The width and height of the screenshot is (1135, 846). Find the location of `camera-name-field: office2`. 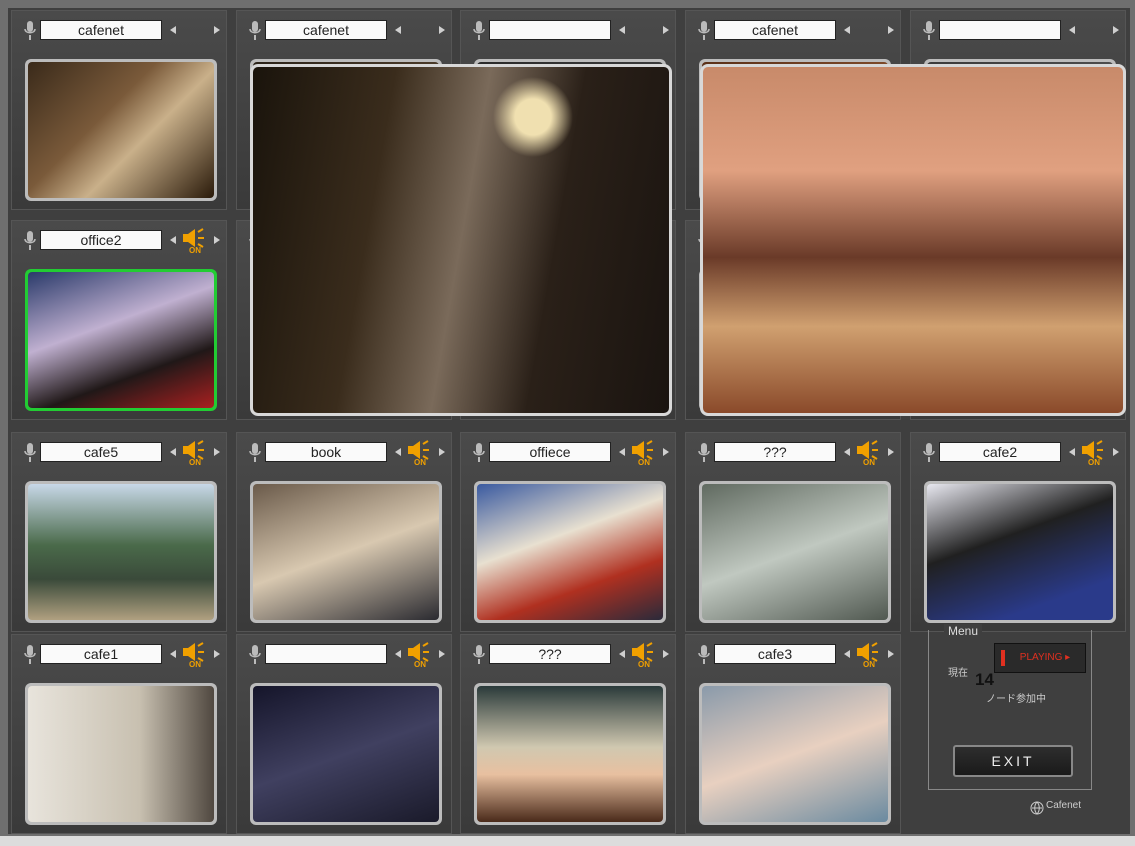

camera-name-field: office2 is located at coordinates (101, 240).